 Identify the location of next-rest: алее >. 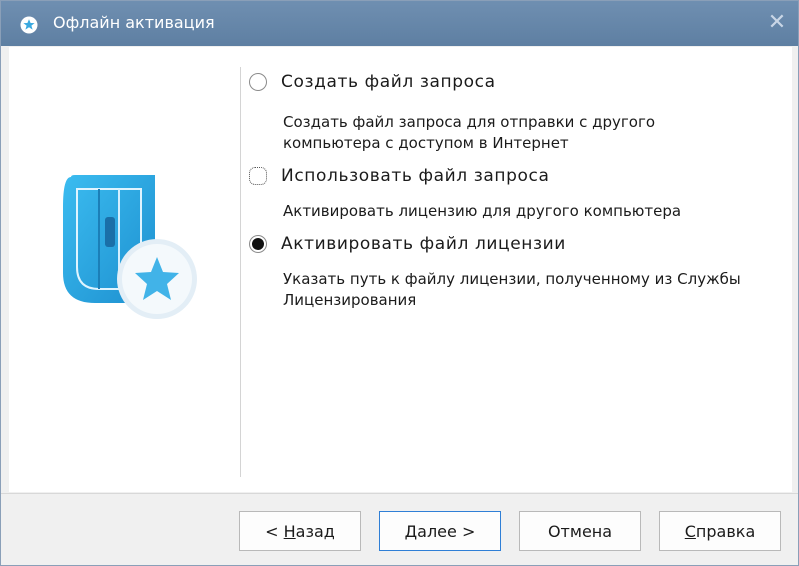
(446, 531).